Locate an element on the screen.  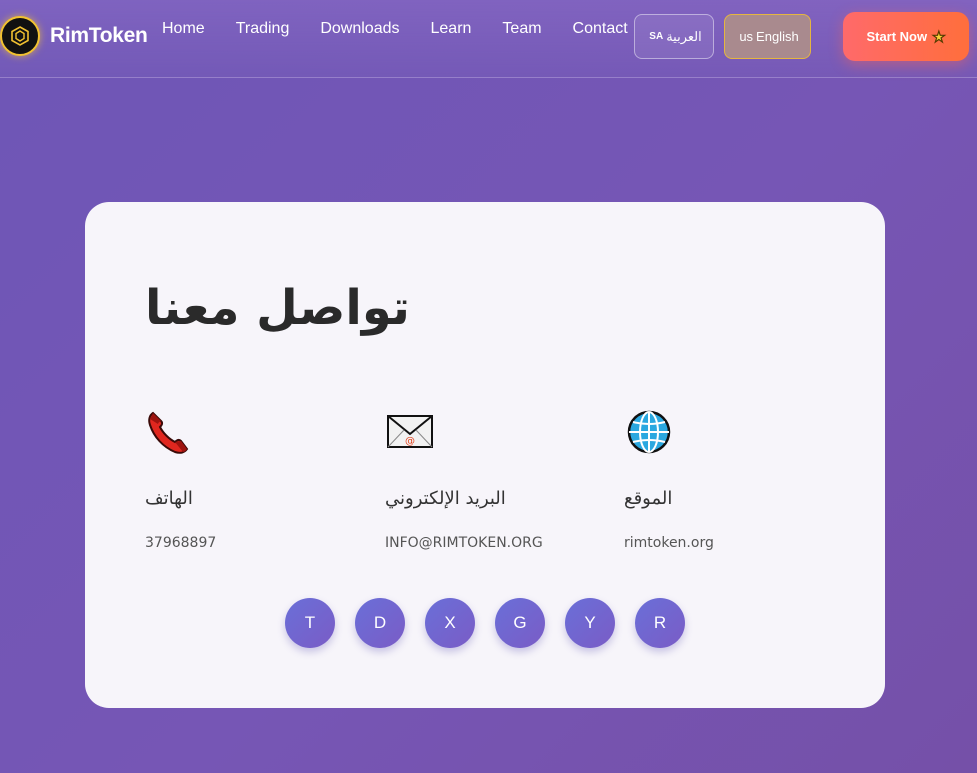
phone-value: 37968897 is located at coordinates (180, 543).